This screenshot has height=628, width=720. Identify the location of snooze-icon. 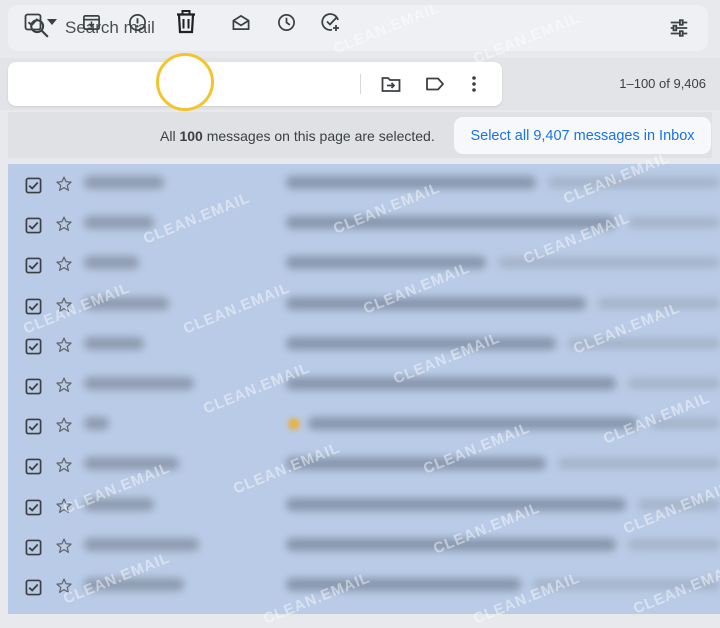
(286, 22).